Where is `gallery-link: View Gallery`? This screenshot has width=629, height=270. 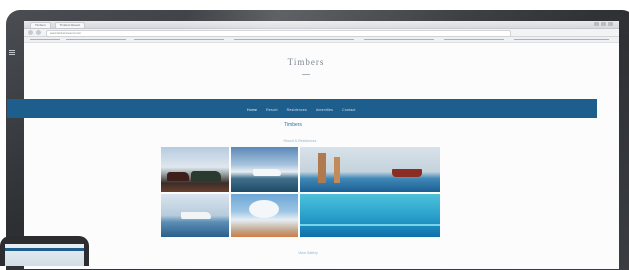
gallery-link: View Gallery is located at coordinates (308, 253).